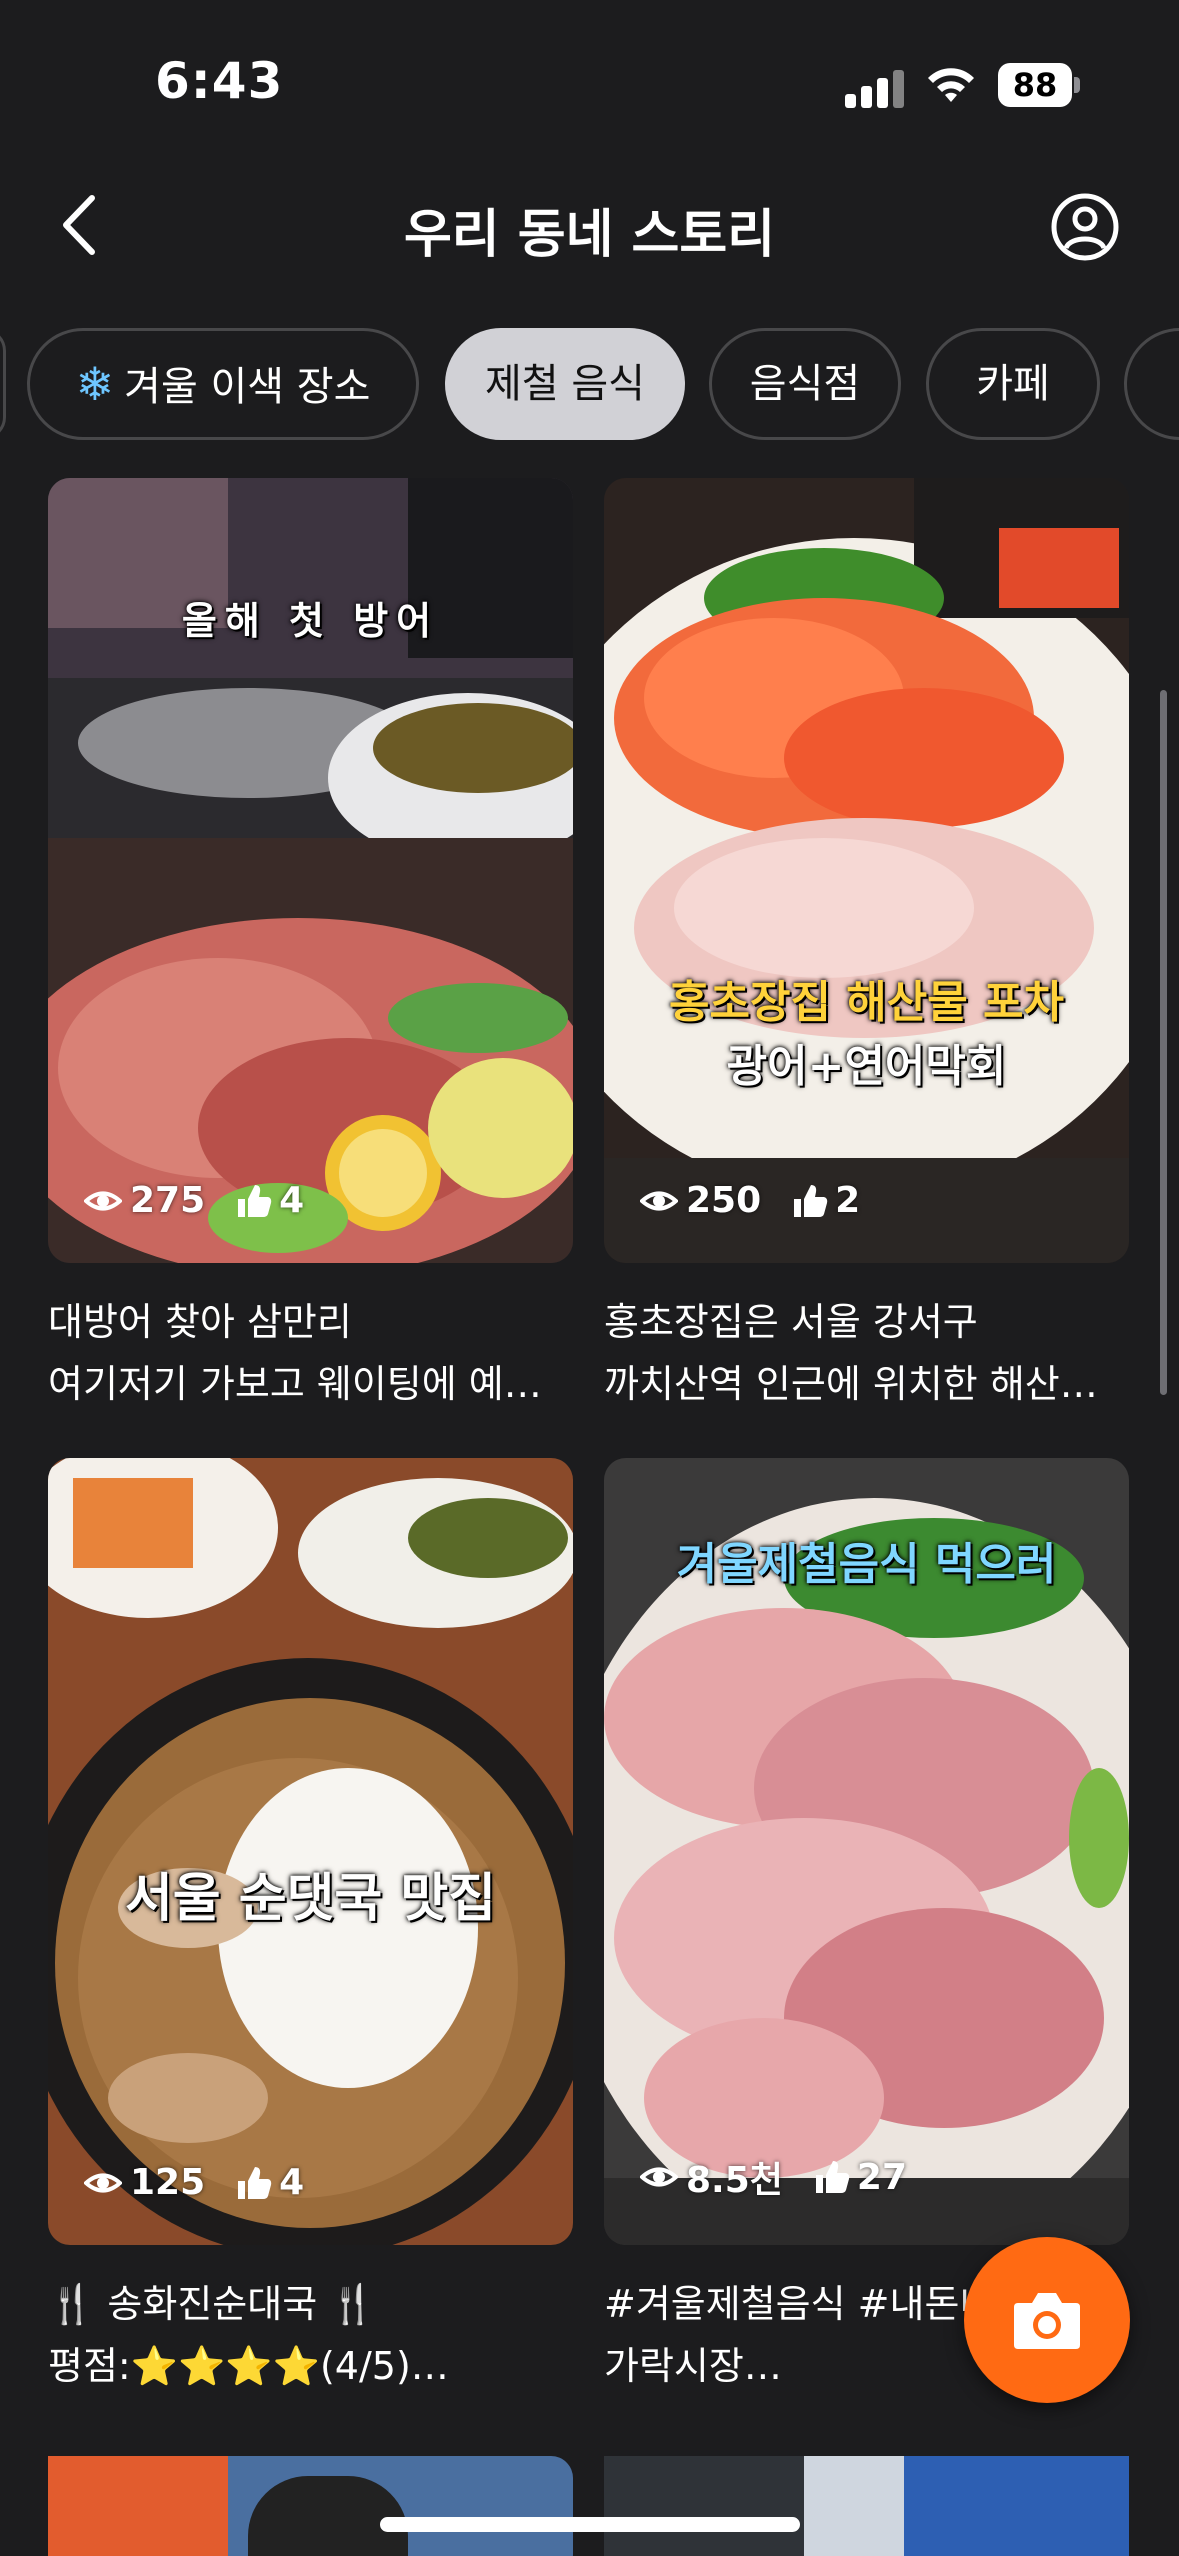  I want to click on top-app-bar: 우리 동네 스토리, so click(589, 225).